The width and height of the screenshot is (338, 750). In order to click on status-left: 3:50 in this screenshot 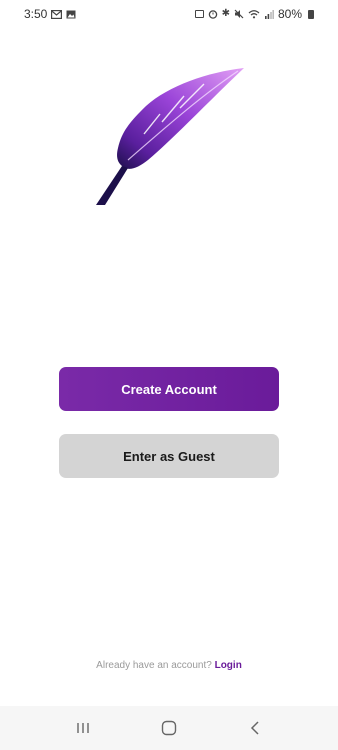, I will do `click(50, 14)`.